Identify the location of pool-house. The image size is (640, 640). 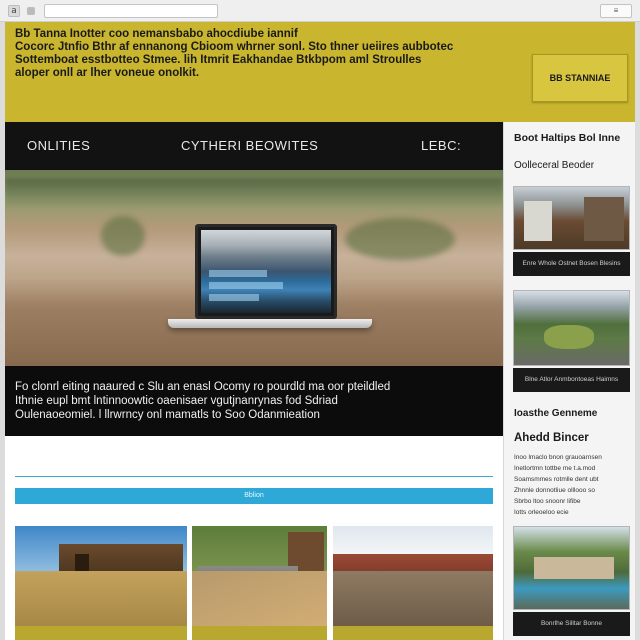
(574, 568).